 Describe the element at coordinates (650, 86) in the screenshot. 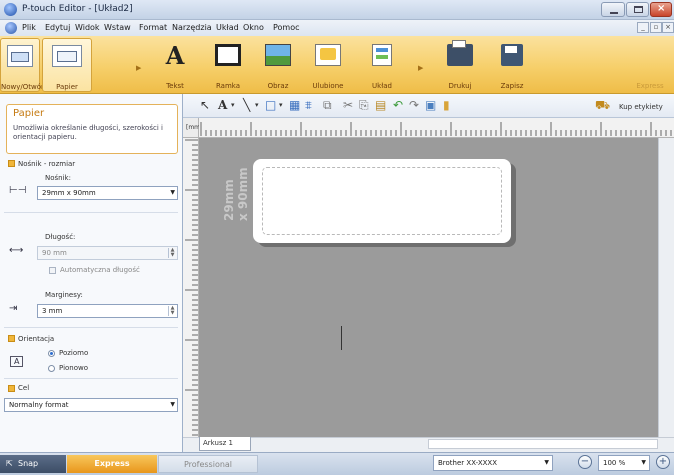

I see `express-label: Express` at that location.